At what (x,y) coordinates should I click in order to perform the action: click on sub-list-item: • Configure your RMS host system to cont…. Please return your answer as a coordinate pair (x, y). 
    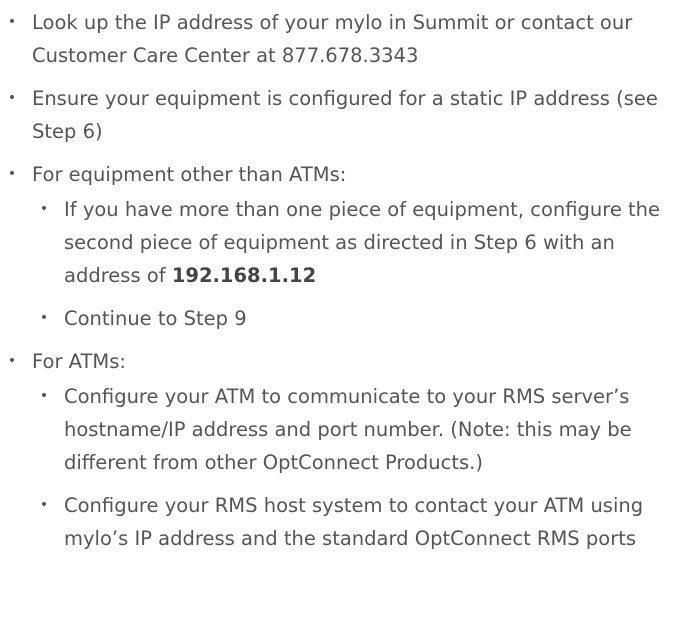
    Looking at the image, I should click on (353, 522).